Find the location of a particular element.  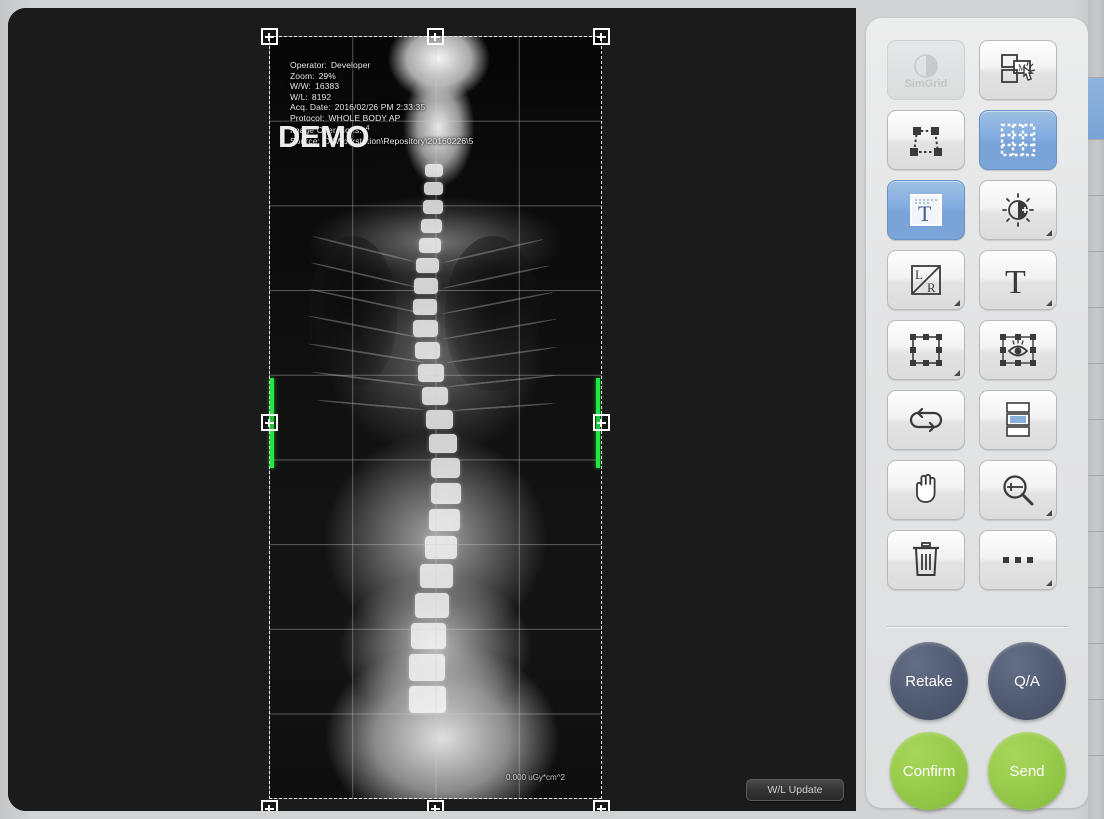

lr-marker-icon: L R is located at coordinates (926, 280).